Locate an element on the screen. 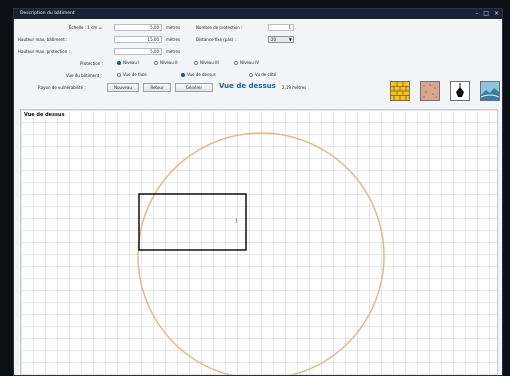 Image resolution: width=510 pixels, height=376 pixels. window-title: Description du bâtiment is located at coordinates (47, 13).